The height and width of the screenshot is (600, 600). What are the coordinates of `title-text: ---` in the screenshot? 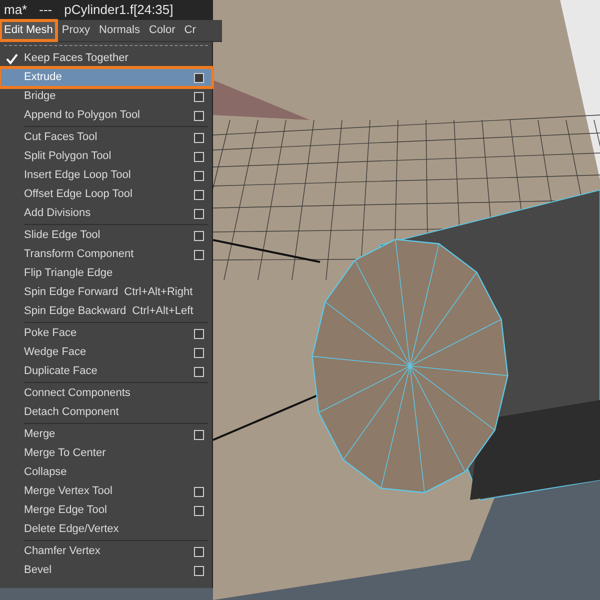 It's located at (45, 10).